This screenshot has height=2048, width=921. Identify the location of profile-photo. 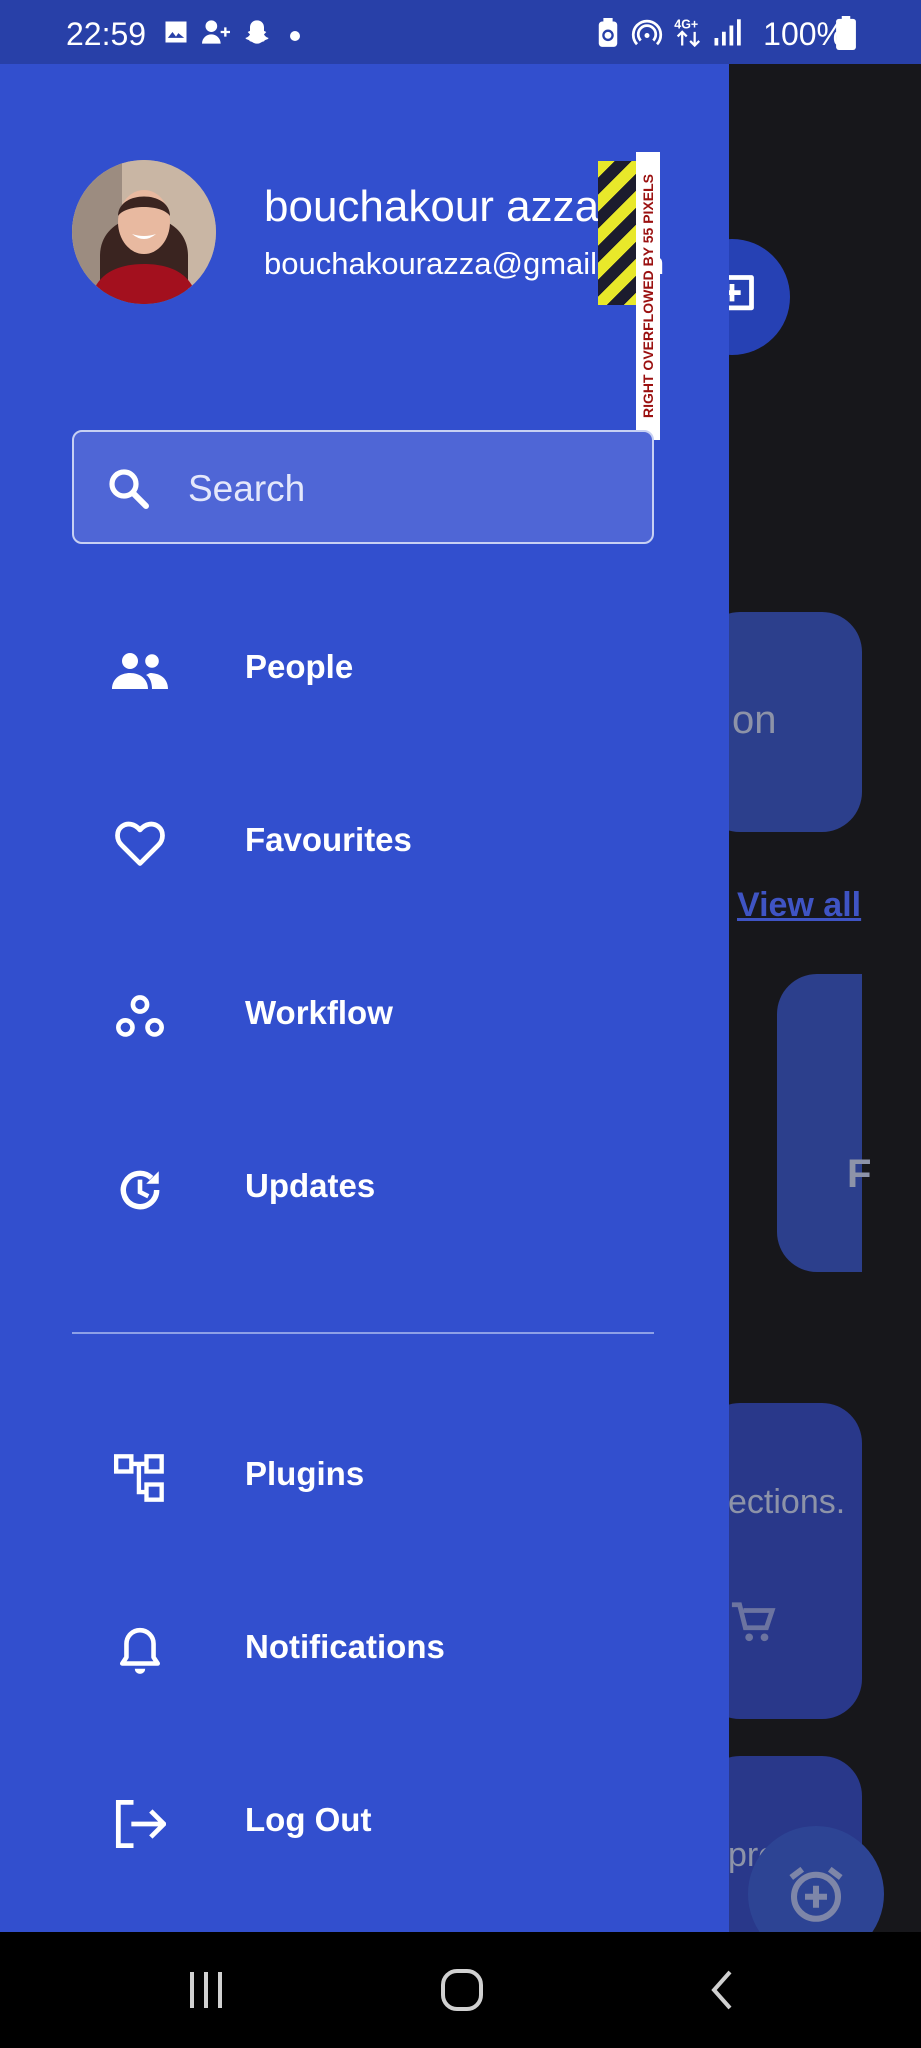
(144, 232).